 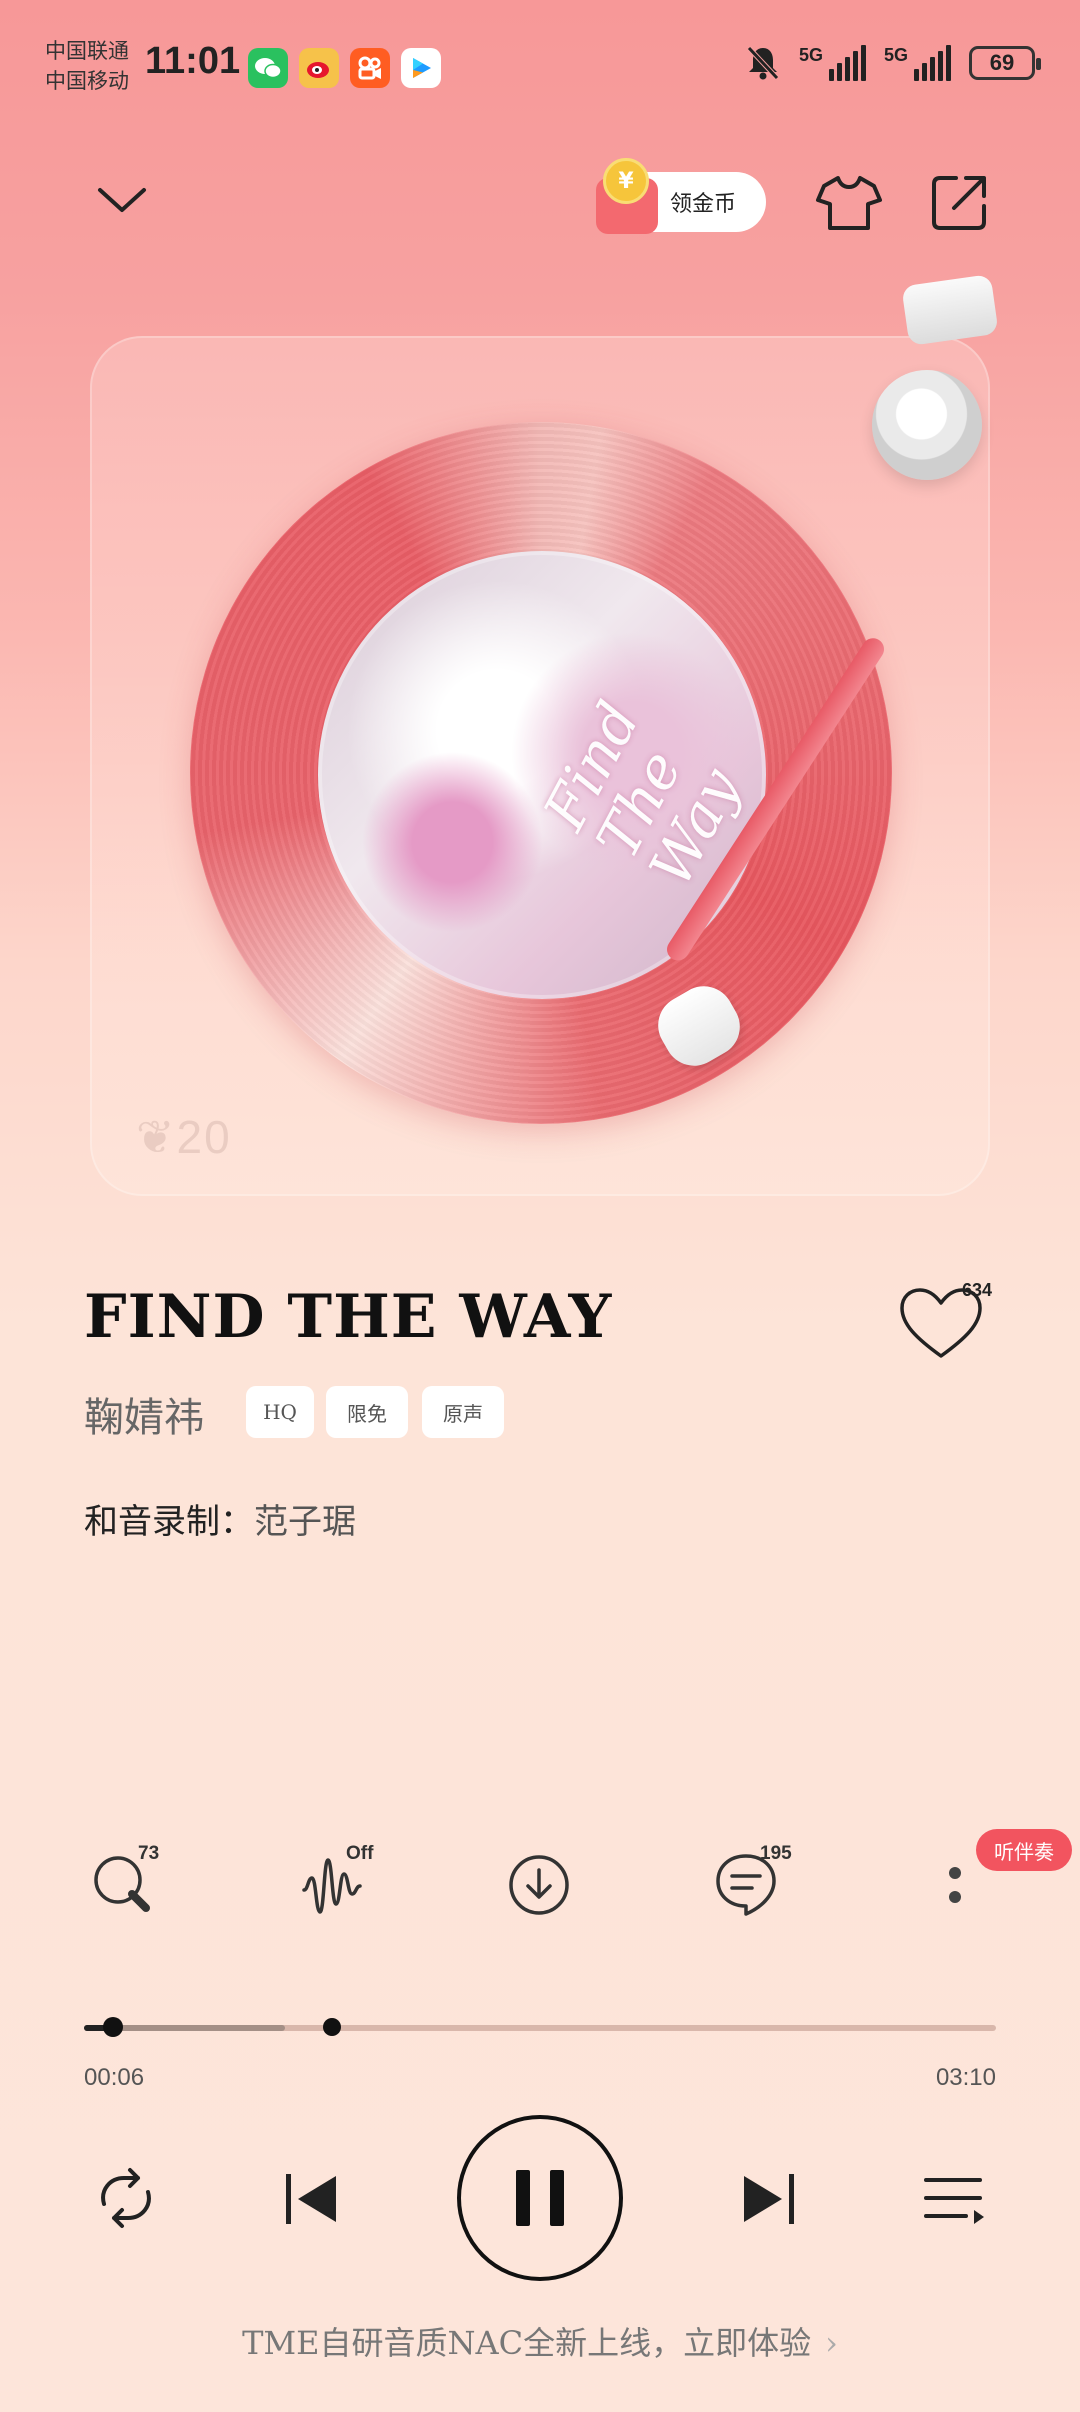 What do you see at coordinates (955, 1885) in the screenshot?
I see `more-vertical-icon` at bounding box center [955, 1885].